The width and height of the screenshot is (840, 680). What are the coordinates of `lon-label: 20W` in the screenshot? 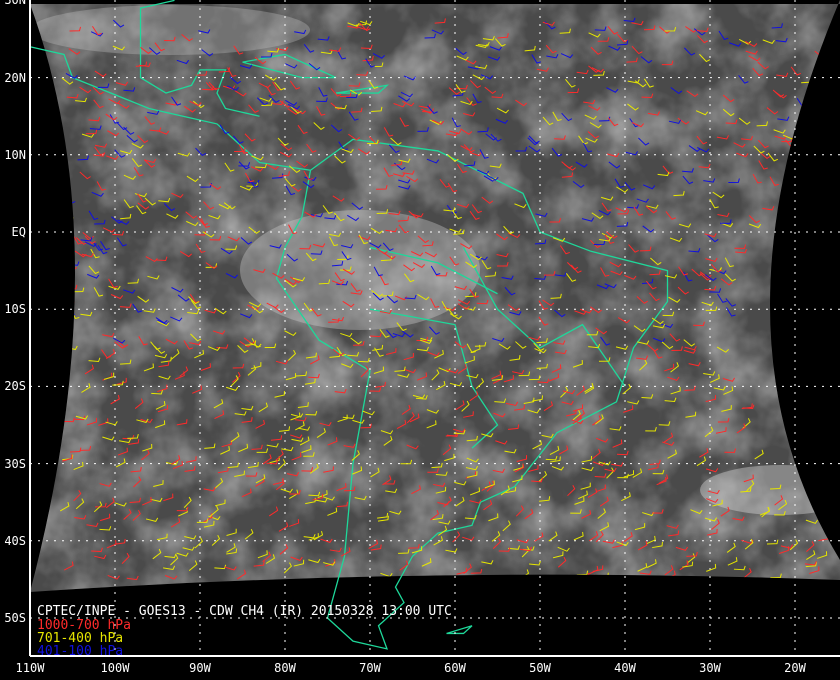 It's located at (795, 668).